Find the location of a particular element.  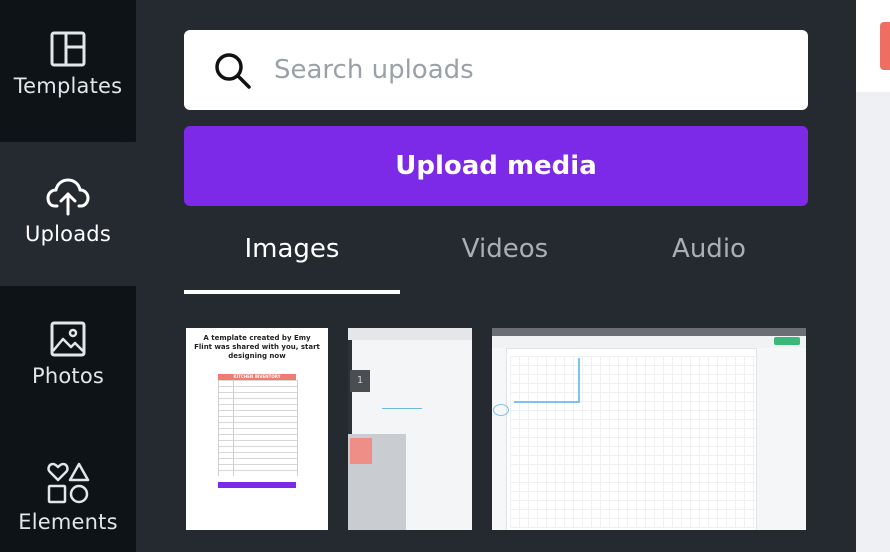

templates-icon is located at coordinates (68, 49).